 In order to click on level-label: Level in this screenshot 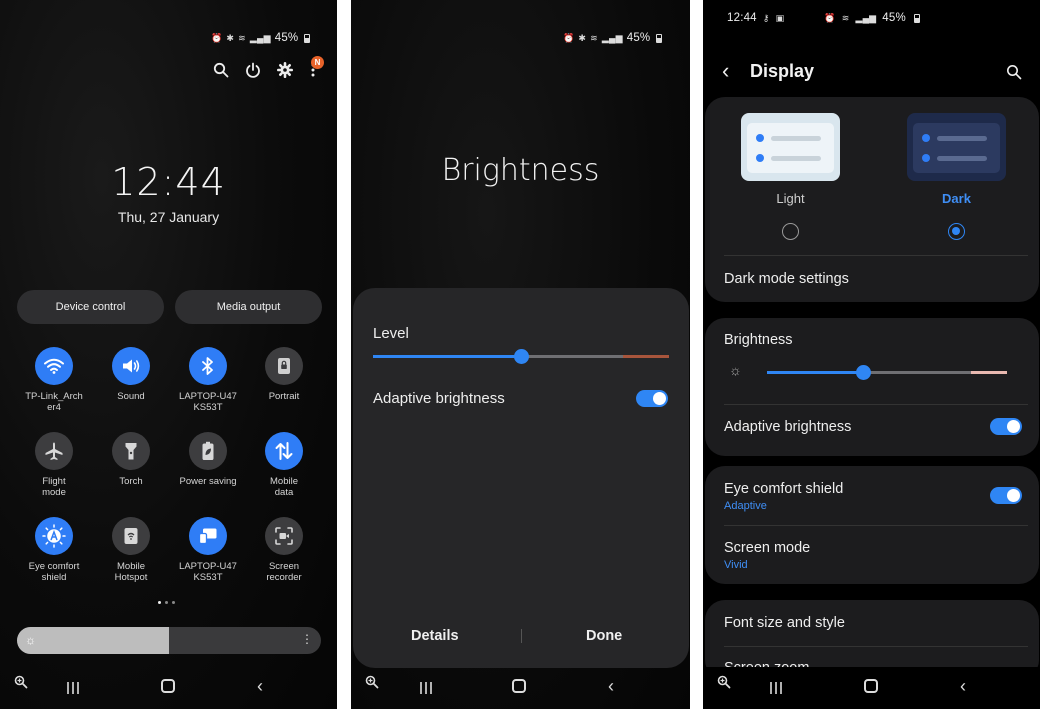, I will do `click(391, 333)`.